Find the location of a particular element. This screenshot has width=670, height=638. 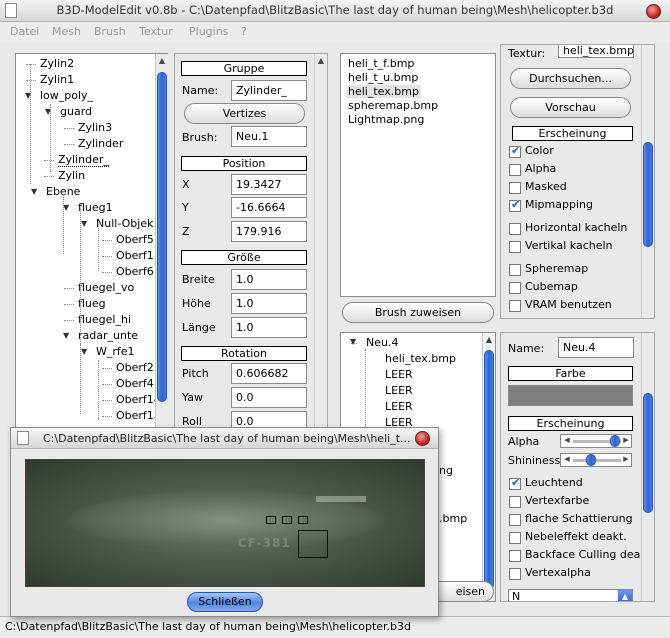

tree-item: Zylinder is located at coordinates (100, 143).